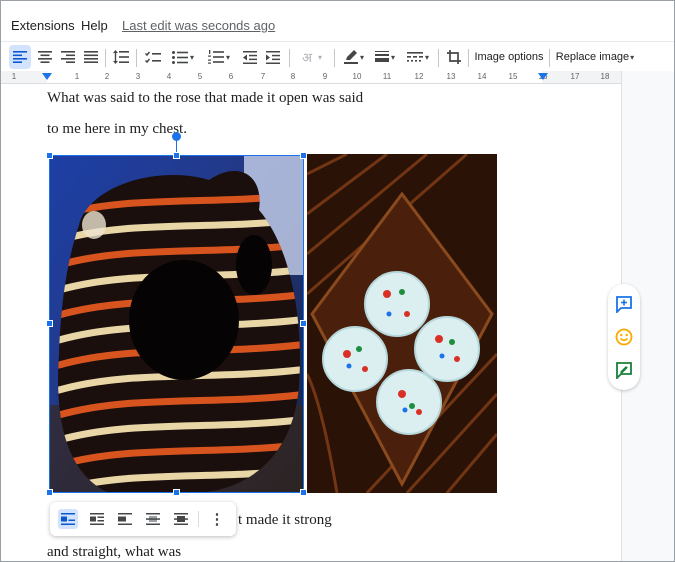 The image size is (675, 562). I want to click on ruler-label: 12, so click(419, 76).